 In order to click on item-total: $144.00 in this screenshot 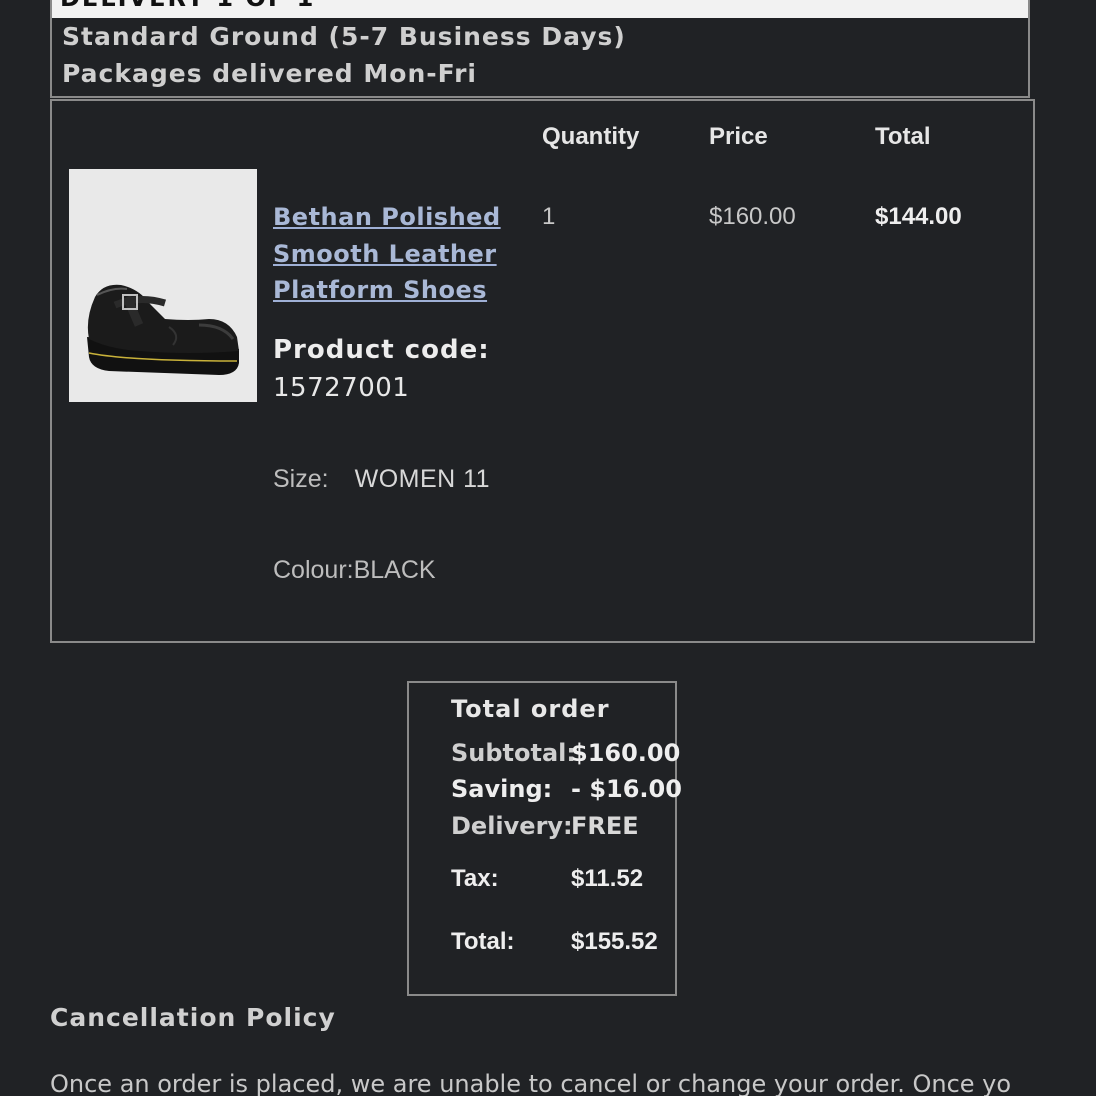, I will do `click(918, 216)`.